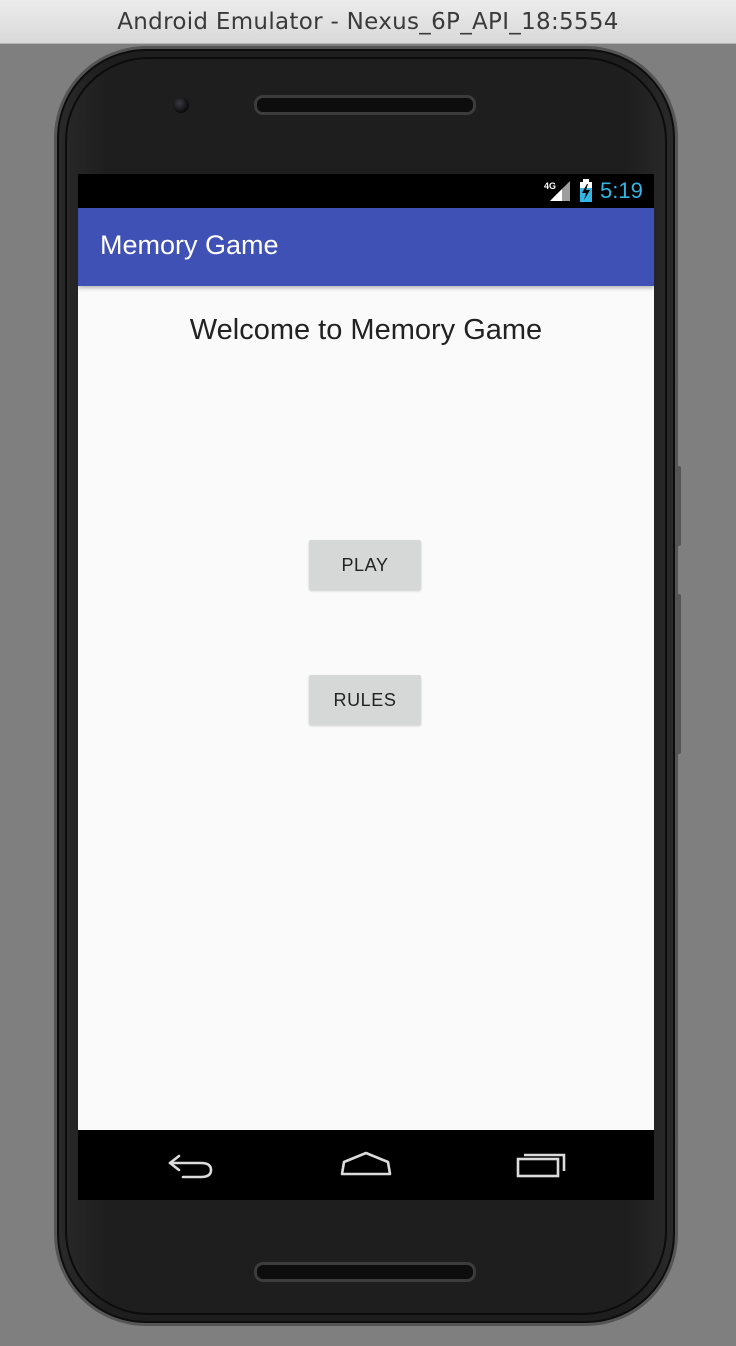  Describe the element at coordinates (679, 674) in the screenshot. I see `volume-button` at that location.